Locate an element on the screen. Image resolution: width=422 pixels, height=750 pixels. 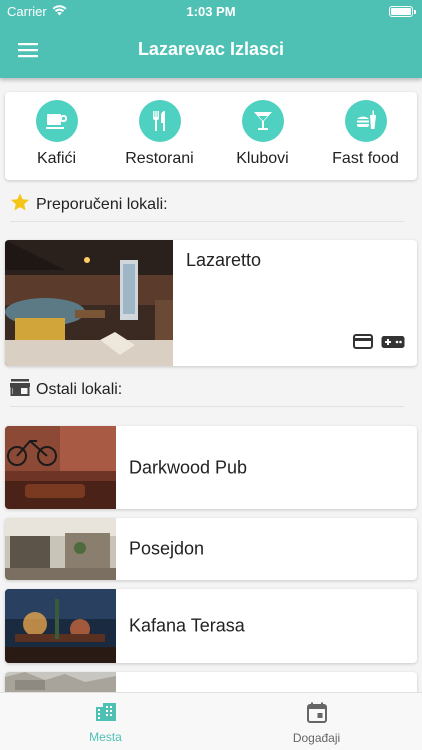
store-icon is located at coordinates (20, 389).